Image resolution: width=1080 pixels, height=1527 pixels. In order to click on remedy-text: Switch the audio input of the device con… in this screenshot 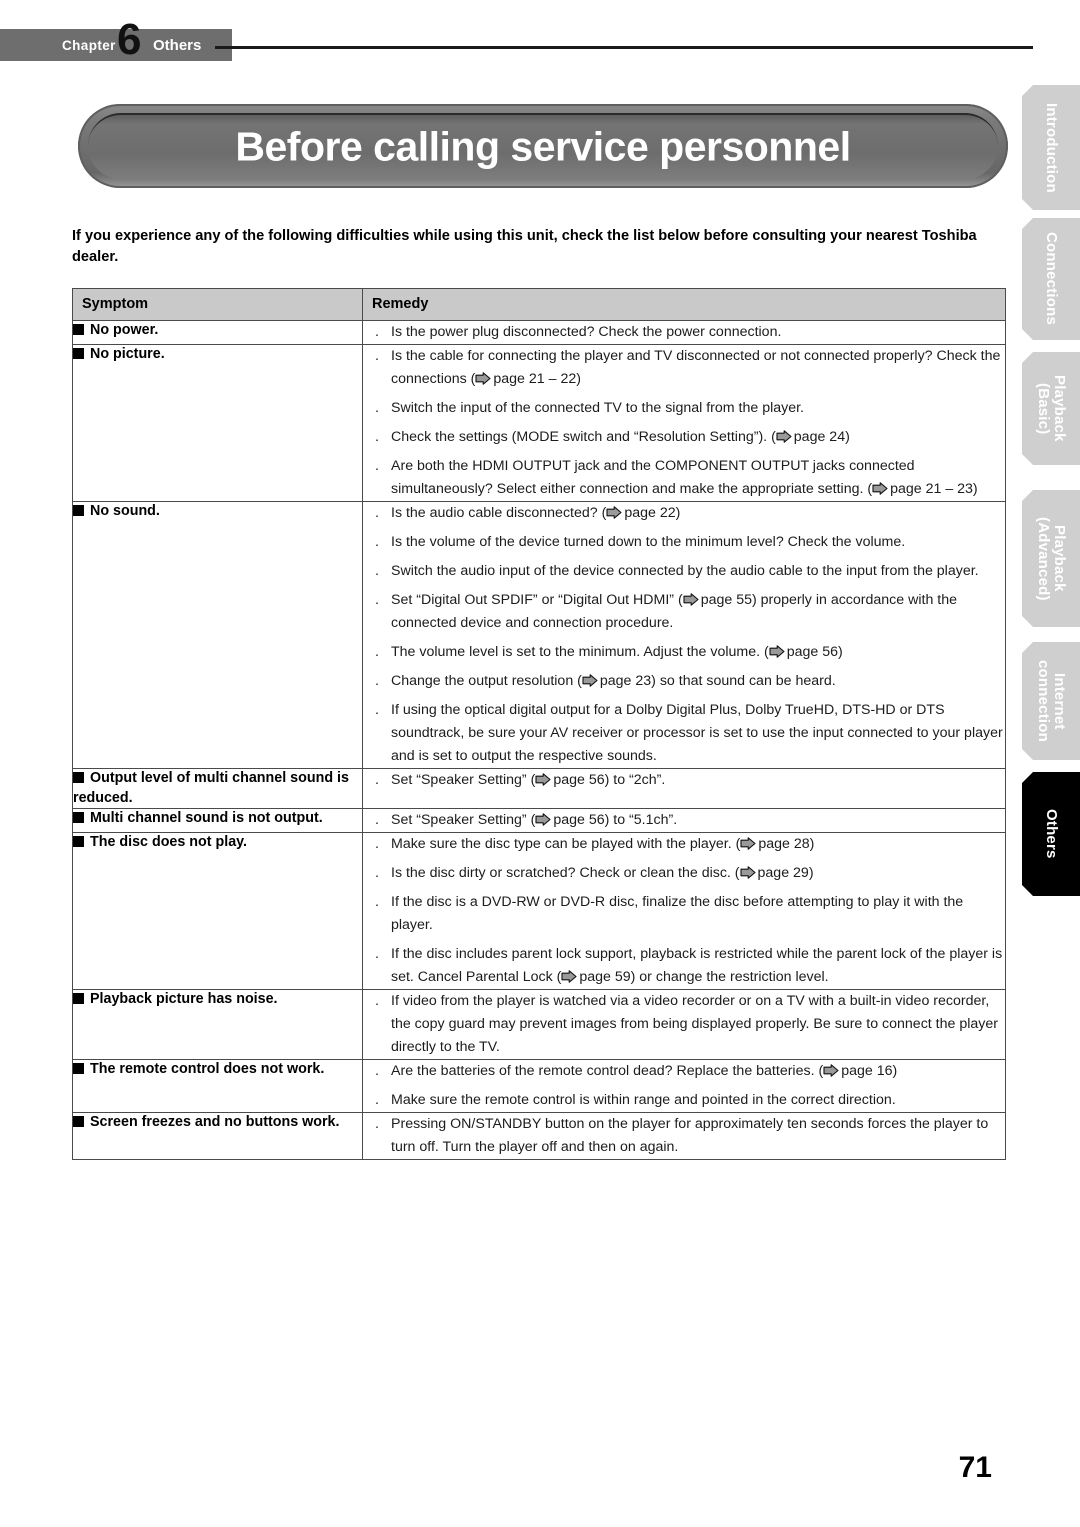, I will do `click(685, 571)`.